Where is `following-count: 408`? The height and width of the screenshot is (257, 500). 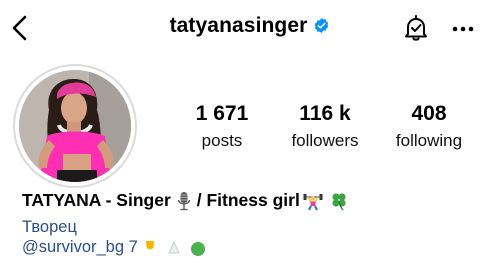
following-count: 408 is located at coordinates (429, 113).